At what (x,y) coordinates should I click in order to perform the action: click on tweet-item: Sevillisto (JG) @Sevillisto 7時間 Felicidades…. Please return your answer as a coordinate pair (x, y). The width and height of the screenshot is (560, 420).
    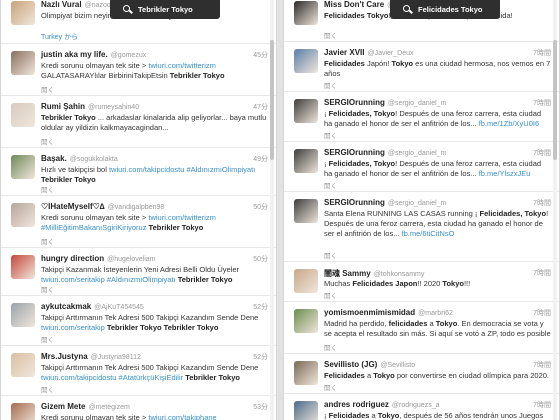
    Looking at the image, I should click on (421, 374).